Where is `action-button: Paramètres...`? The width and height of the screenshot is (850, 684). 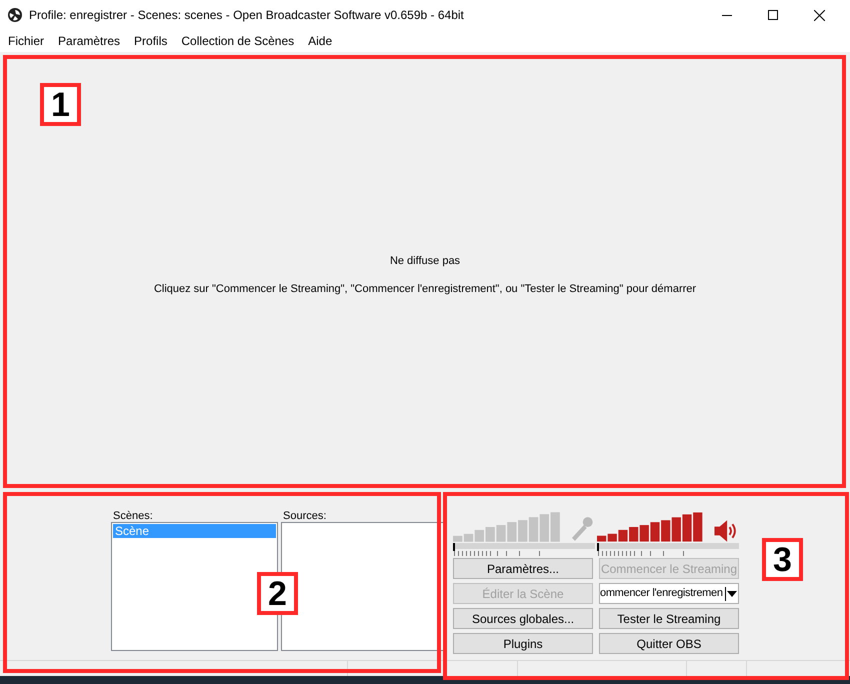
action-button: Paramètres... is located at coordinates (523, 568).